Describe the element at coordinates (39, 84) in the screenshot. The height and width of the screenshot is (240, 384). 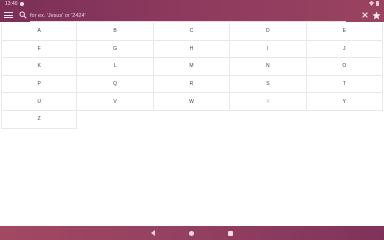
I see `letter-cell-p: P` at that location.